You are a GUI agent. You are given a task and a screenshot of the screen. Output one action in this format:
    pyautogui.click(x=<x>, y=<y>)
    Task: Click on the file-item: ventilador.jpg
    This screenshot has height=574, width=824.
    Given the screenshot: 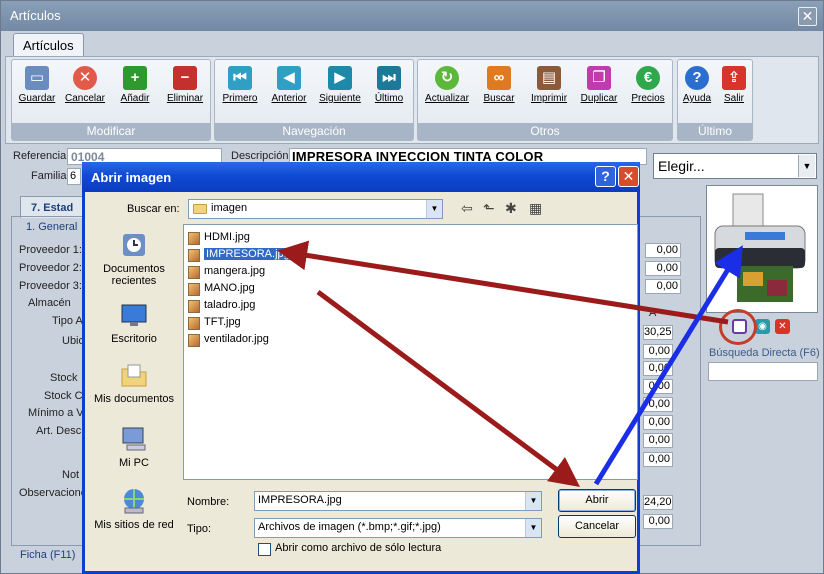 What is the action you would take?
    pyautogui.click(x=228, y=341)
    